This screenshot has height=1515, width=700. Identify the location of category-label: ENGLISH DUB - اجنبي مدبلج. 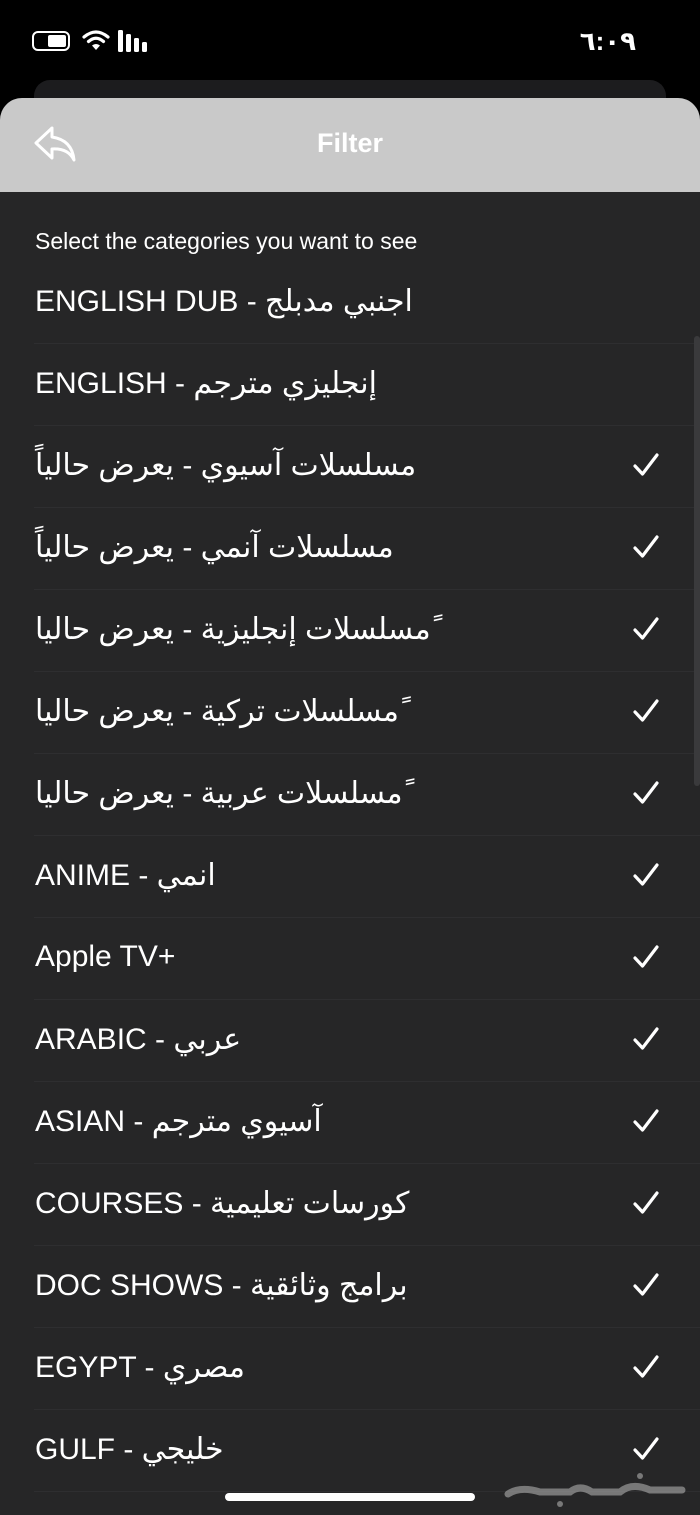
(224, 301).